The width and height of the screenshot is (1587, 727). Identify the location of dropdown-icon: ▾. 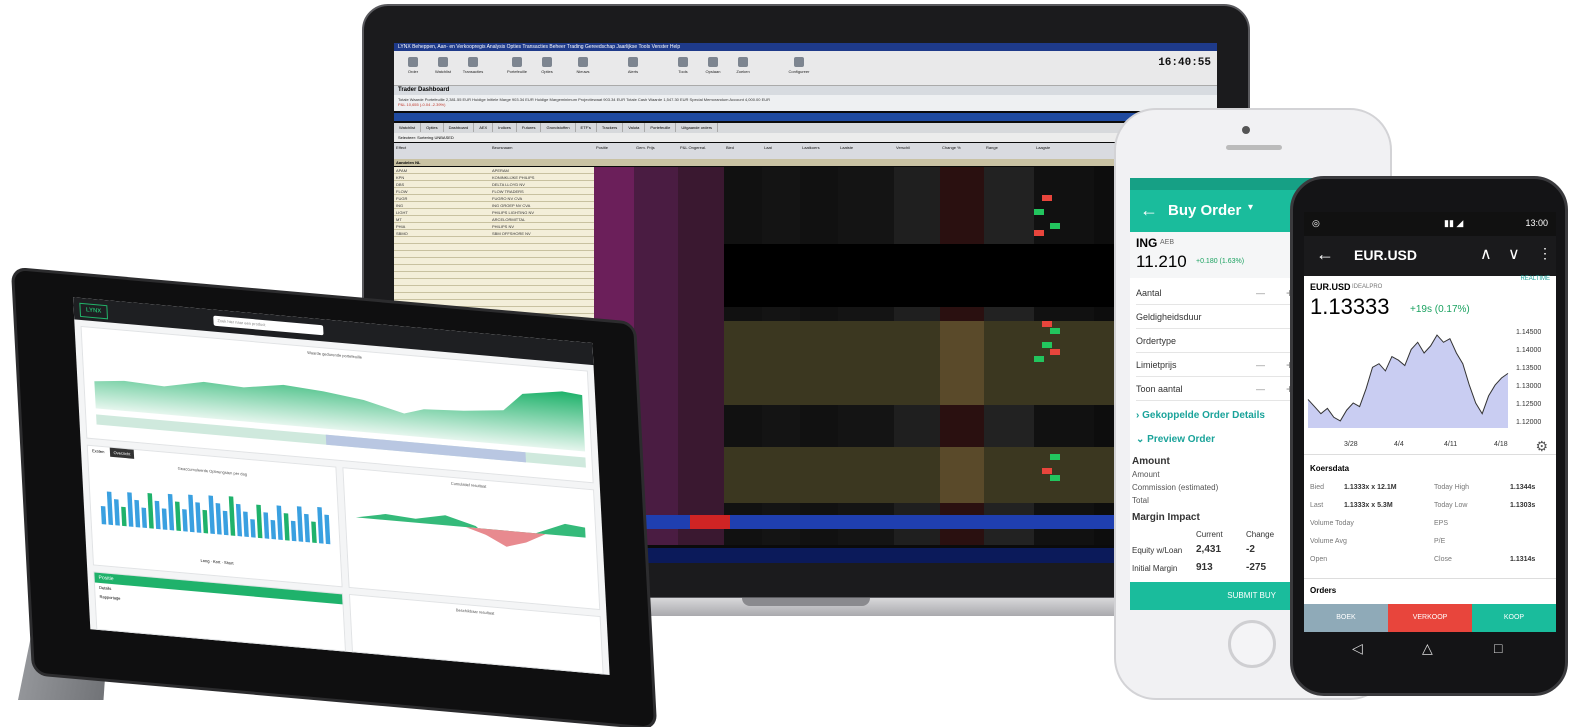
(1250, 207).